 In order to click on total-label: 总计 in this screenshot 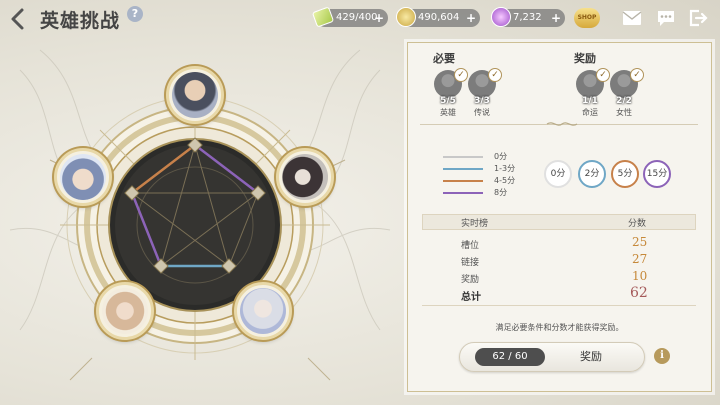, I will do `click(471, 297)`.